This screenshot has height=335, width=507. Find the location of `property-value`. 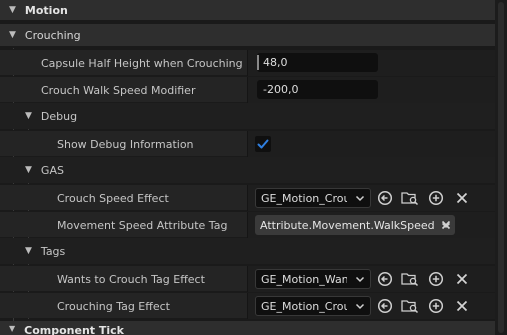

property-value is located at coordinates (371, 144).